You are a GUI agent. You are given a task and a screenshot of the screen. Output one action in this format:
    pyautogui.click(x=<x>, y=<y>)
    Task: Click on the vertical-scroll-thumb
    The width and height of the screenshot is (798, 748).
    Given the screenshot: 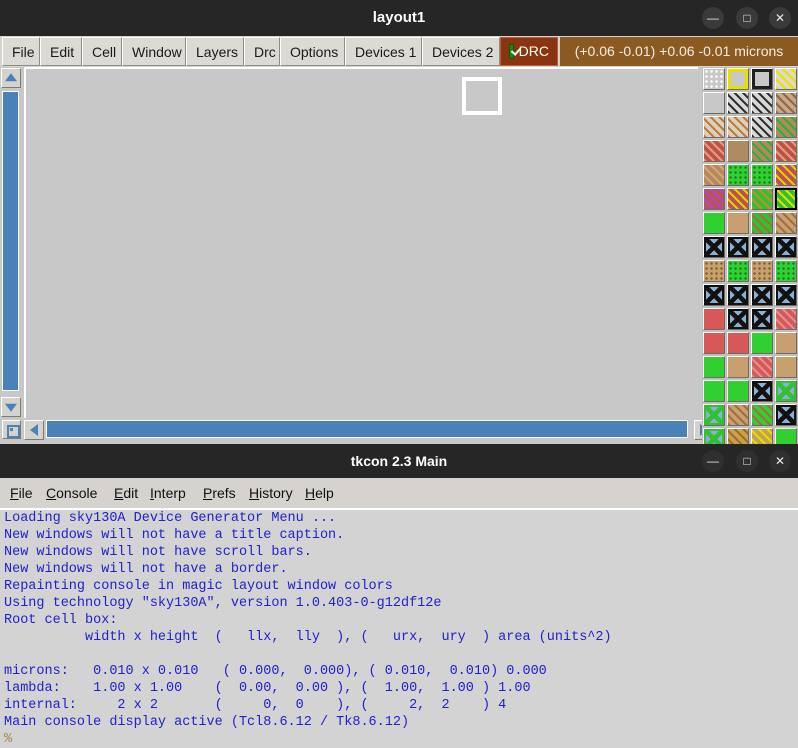 What is the action you would take?
    pyautogui.click(x=10, y=241)
    